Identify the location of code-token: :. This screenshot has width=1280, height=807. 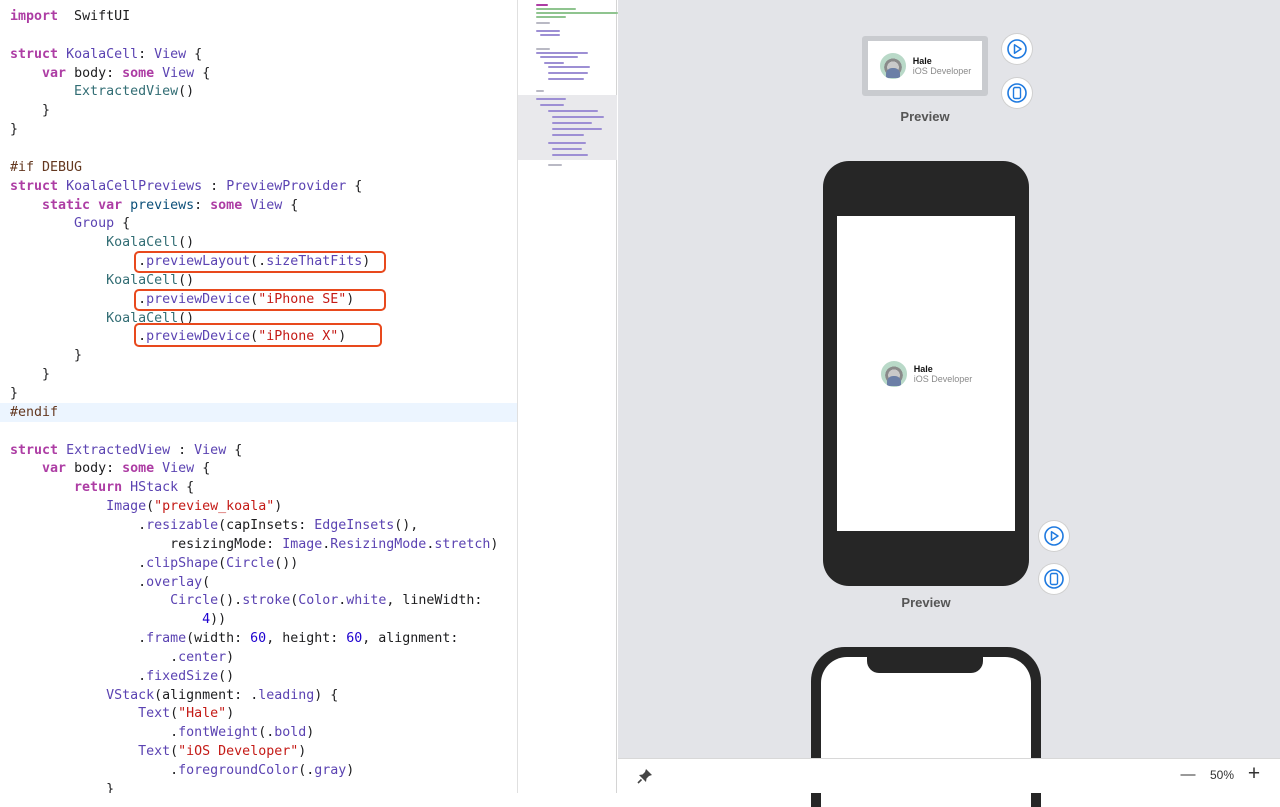
(182, 450).